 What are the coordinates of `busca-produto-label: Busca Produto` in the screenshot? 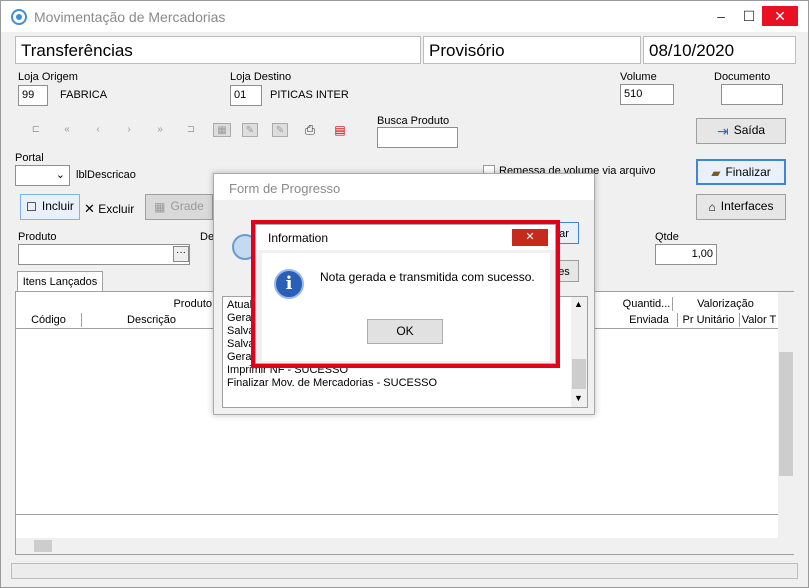 It's located at (413, 121).